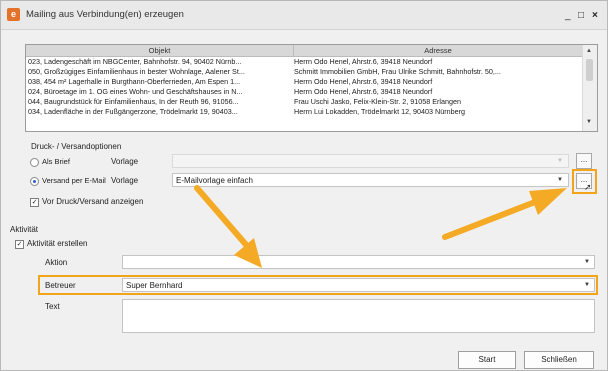 This screenshot has height=371, width=608. Describe the element at coordinates (548, 201) in the screenshot. I see `arrow-to-browse-head` at that location.